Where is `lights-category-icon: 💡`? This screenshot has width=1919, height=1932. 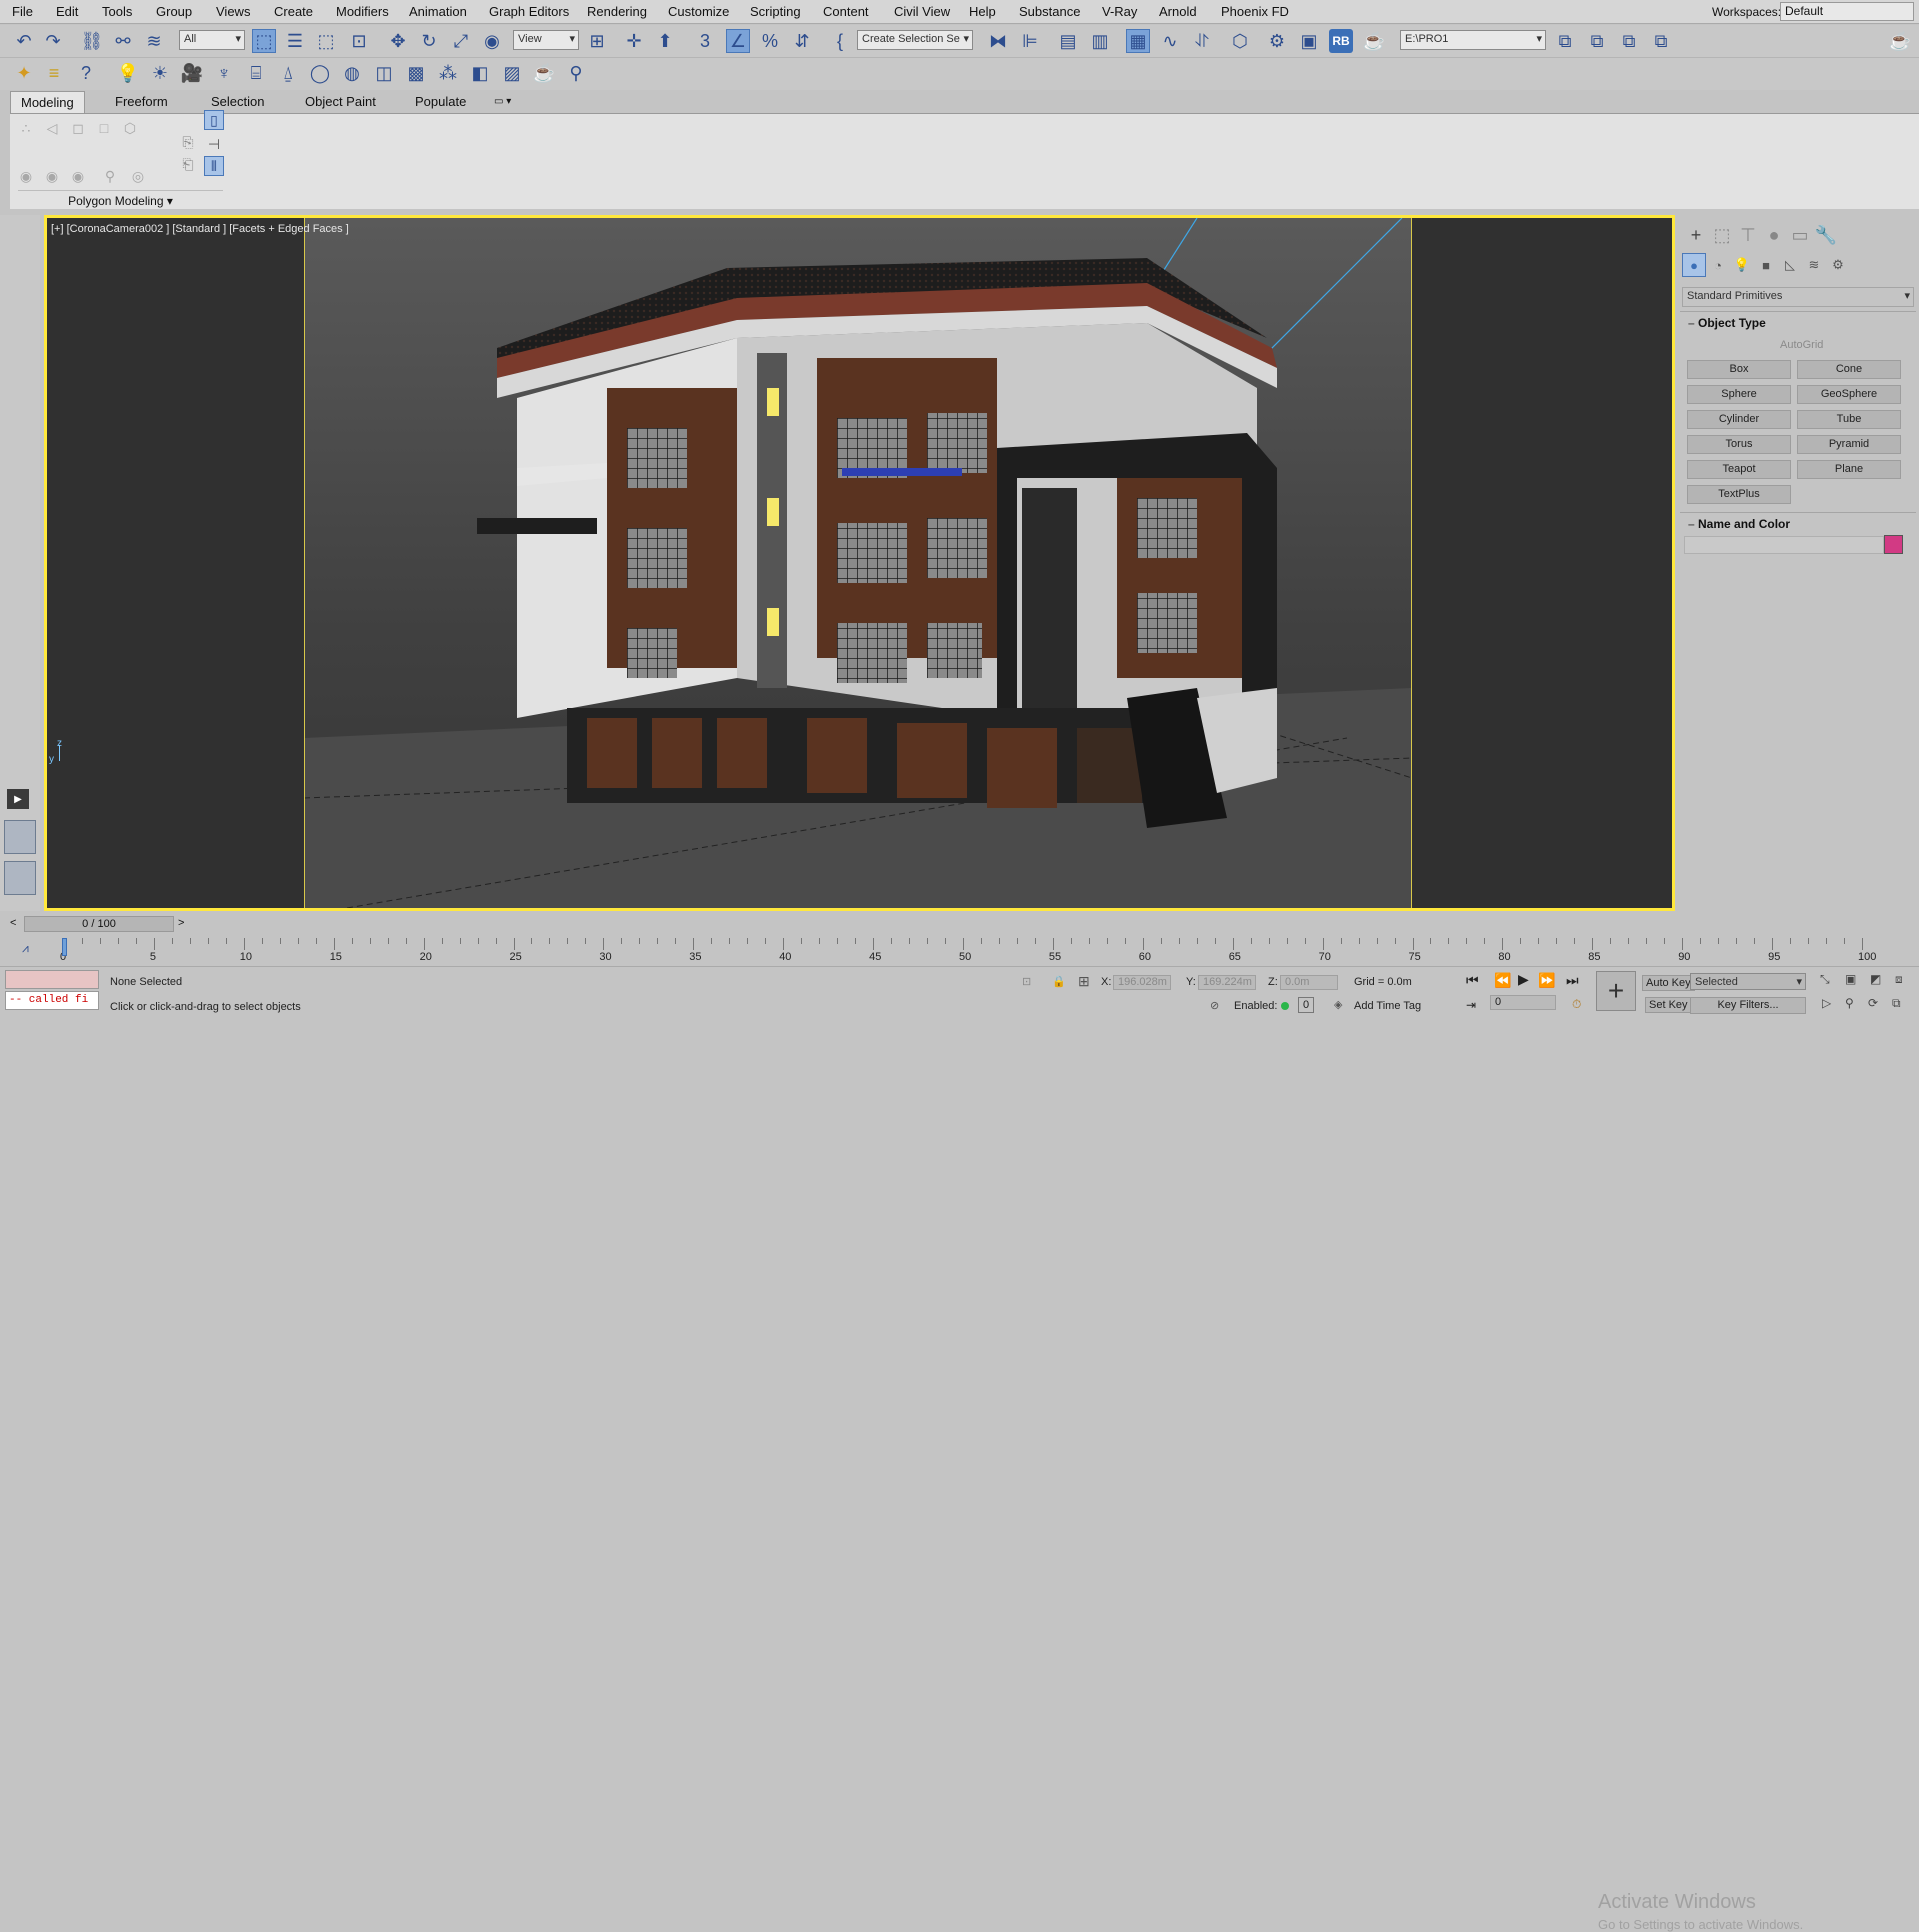 lights-category-icon: 💡 is located at coordinates (1742, 265).